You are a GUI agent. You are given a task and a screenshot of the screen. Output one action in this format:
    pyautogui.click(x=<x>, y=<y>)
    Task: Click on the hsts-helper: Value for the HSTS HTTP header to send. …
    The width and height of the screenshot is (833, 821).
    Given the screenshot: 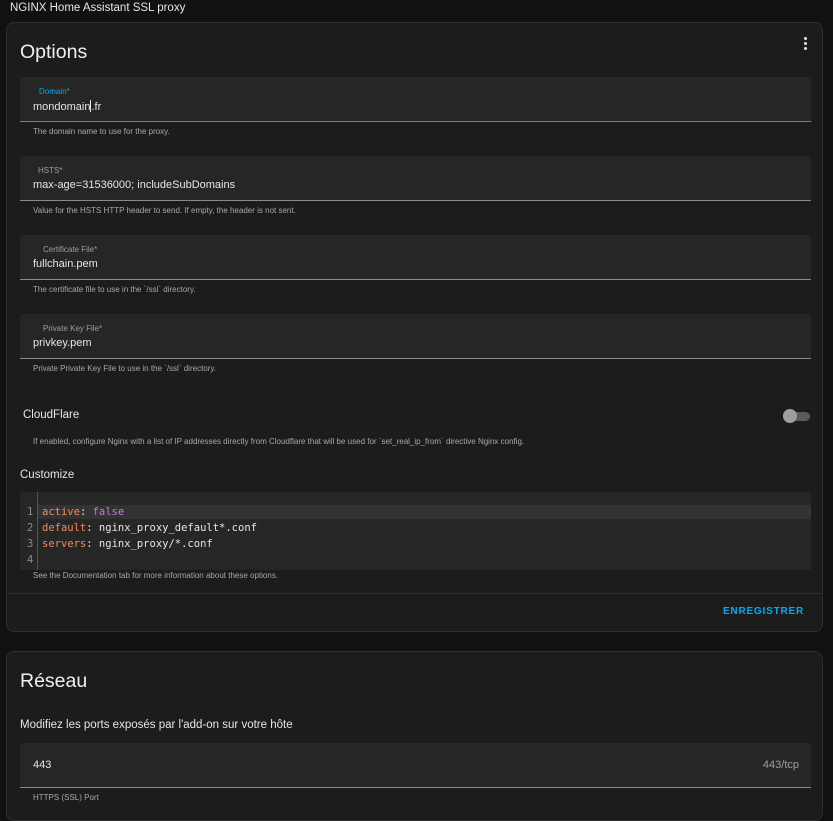 What is the action you would take?
    pyautogui.click(x=164, y=210)
    